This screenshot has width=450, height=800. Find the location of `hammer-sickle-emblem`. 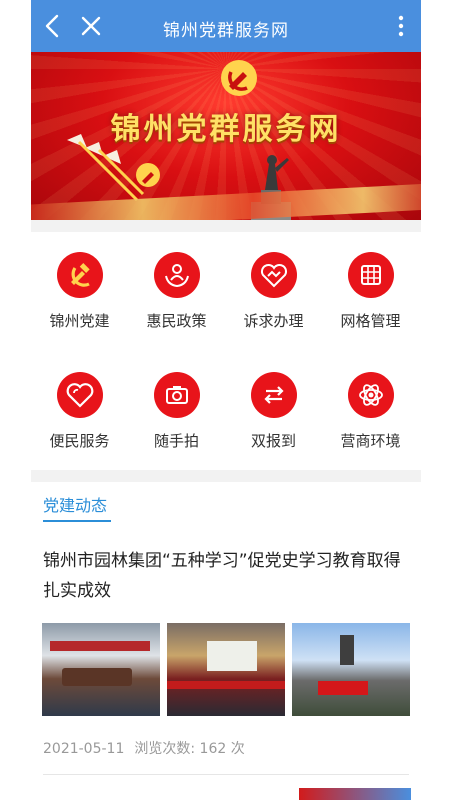

hammer-sickle-emblem is located at coordinates (239, 78).